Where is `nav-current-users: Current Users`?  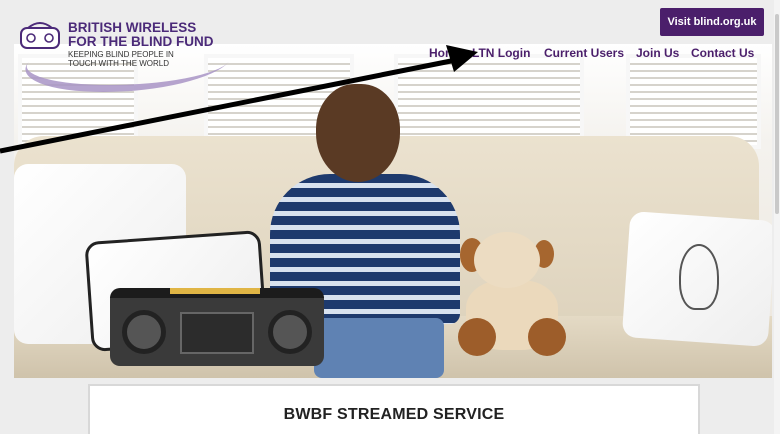
nav-current-users: Current Users is located at coordinates (584, 55).